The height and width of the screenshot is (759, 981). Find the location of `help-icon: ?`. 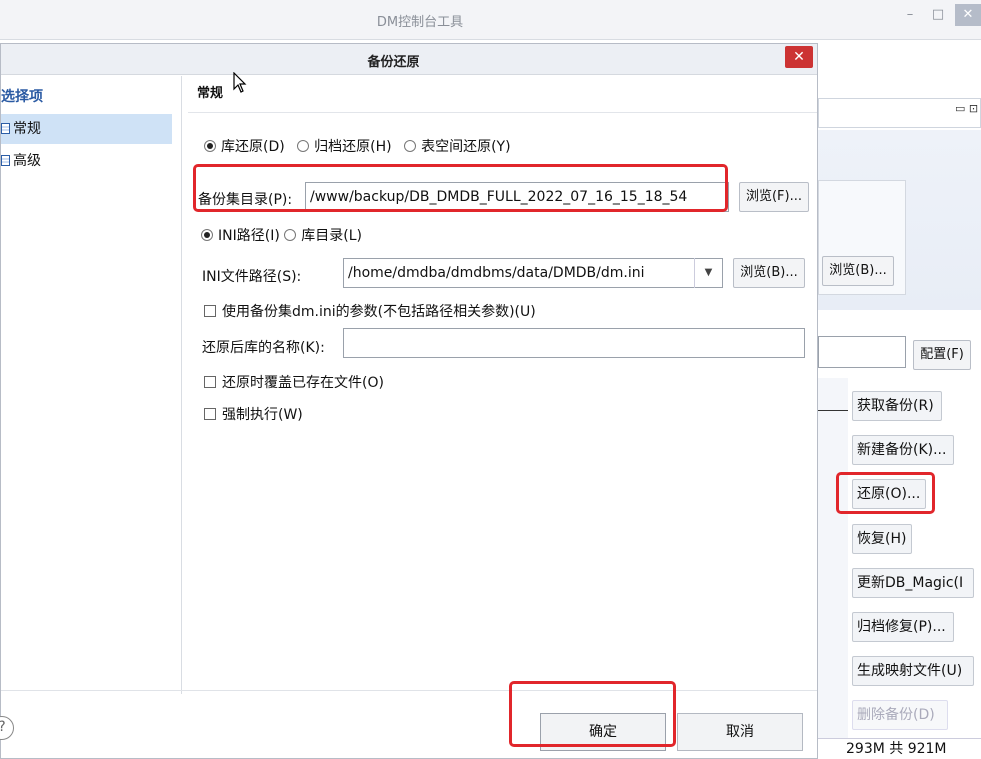

help-icon: ? is located at coordinates (7, 728).